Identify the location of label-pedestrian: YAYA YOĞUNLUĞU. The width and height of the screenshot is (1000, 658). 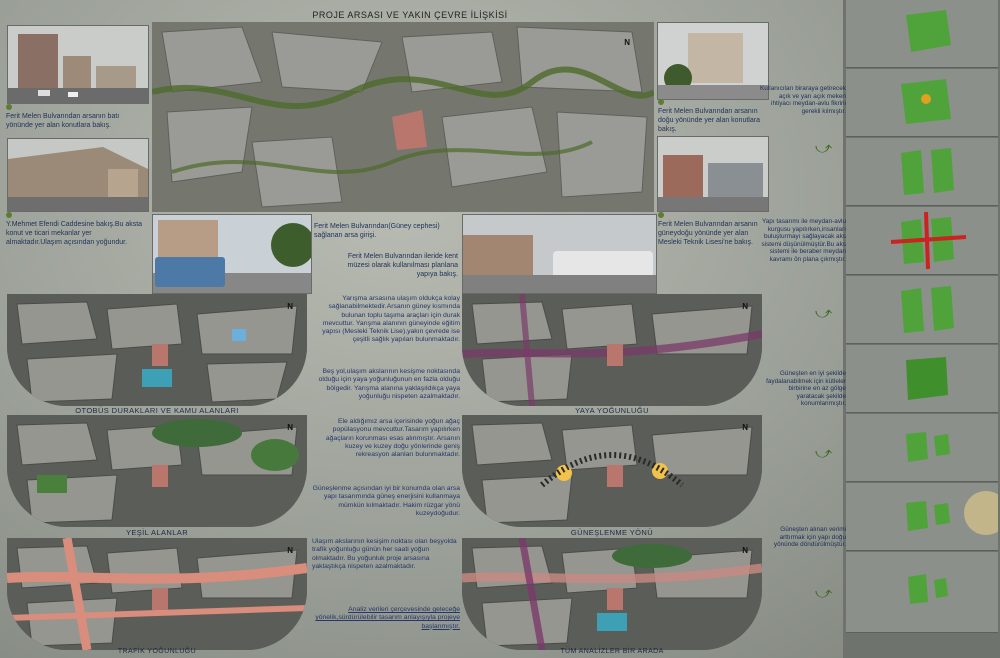
(612, 410).